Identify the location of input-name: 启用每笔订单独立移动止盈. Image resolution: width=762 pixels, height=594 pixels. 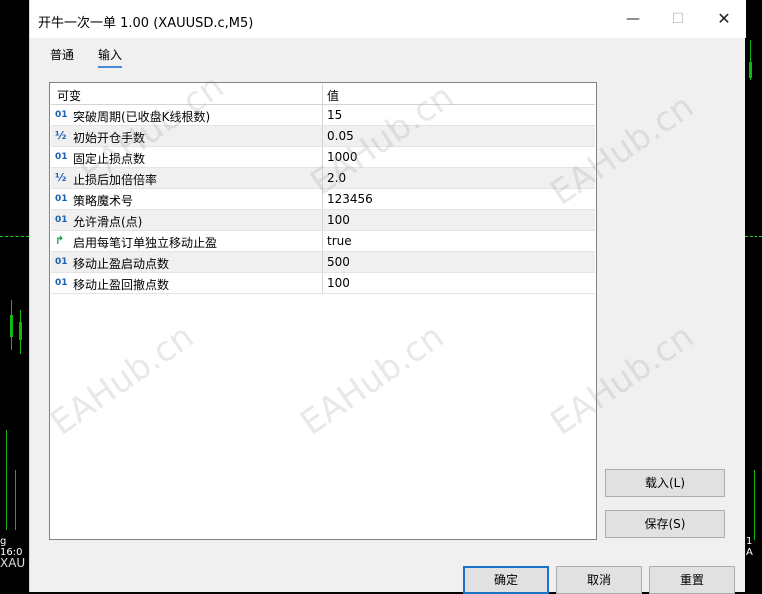
(145, 243).